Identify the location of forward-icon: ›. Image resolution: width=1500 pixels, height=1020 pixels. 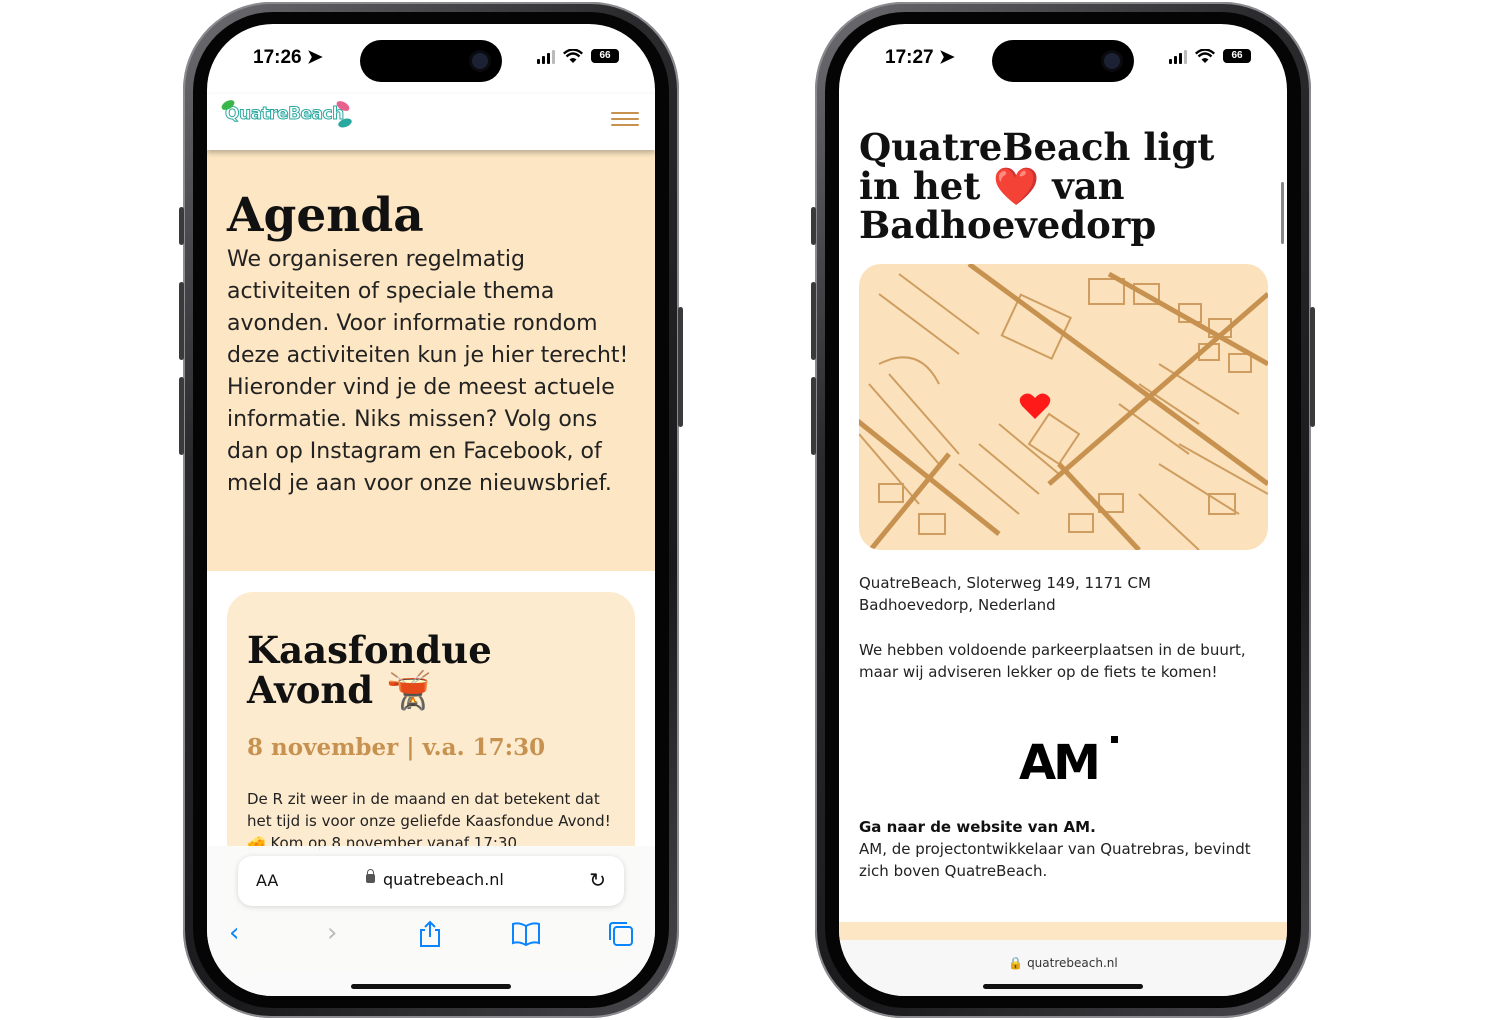
(332, 933).